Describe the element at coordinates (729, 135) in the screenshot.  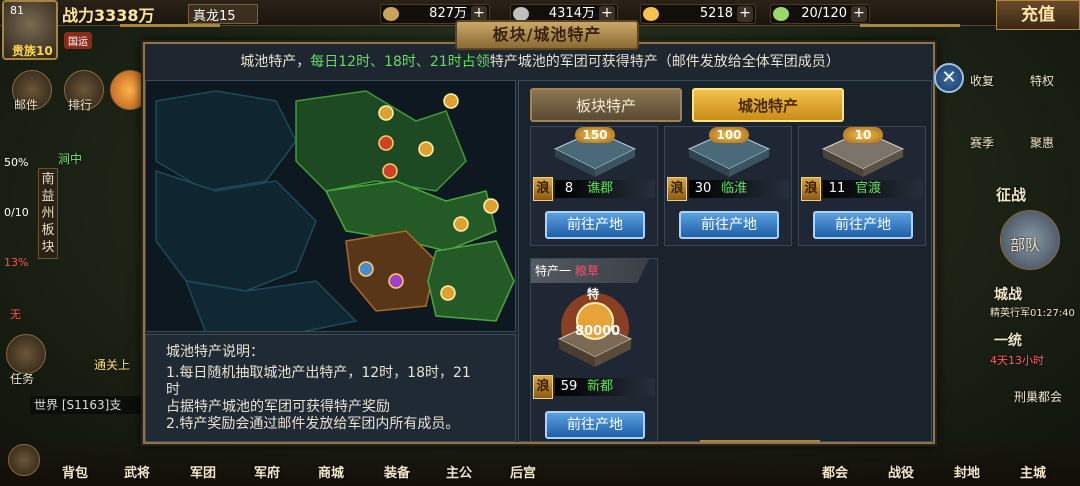
I see `count-badge: 100` at that location.